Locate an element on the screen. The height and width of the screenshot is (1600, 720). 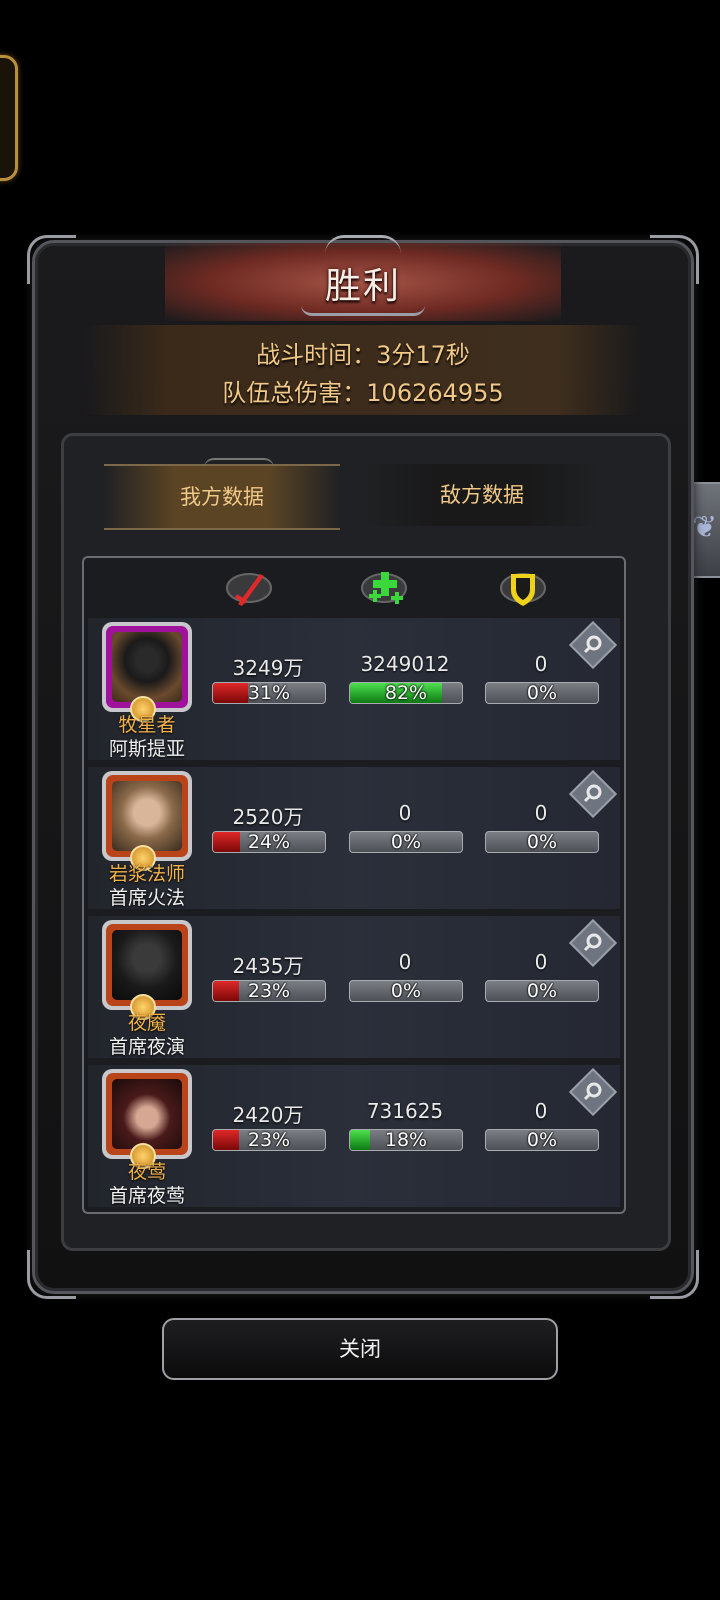
damage-percent: 24% is located at coordinates (269, 842).